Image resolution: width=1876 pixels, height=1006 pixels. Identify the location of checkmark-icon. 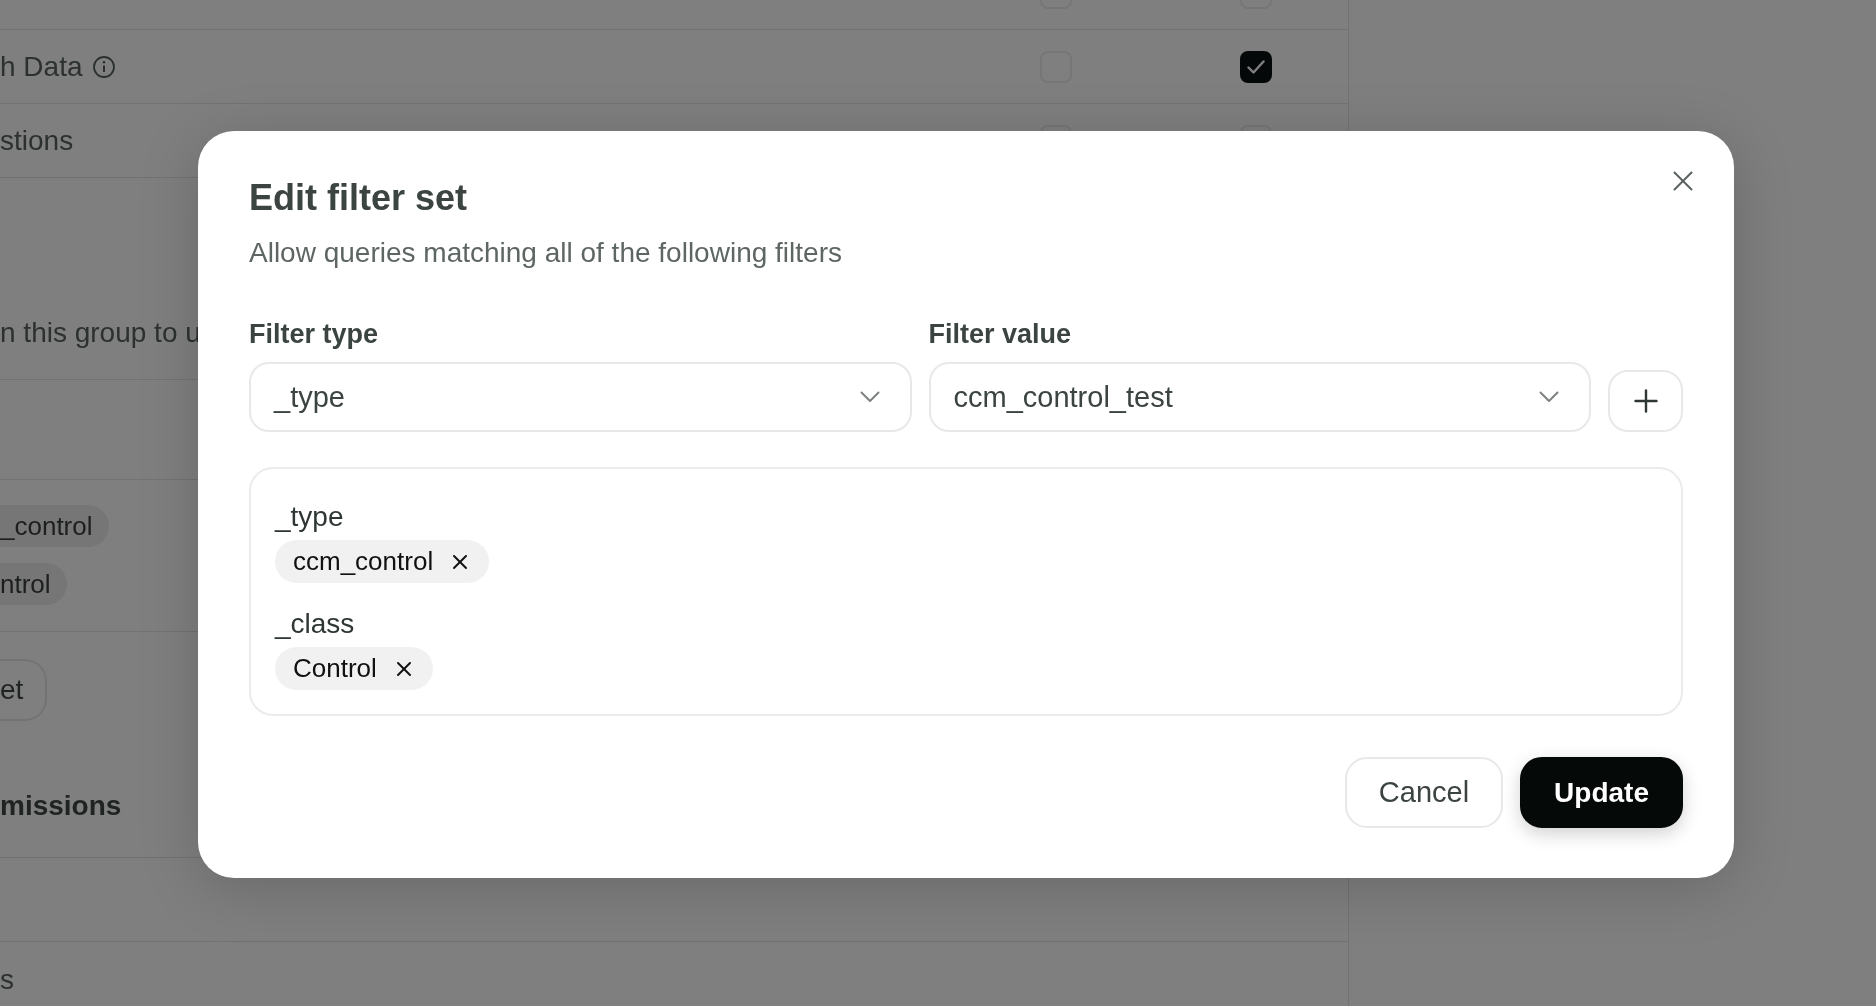
(1256, 66).